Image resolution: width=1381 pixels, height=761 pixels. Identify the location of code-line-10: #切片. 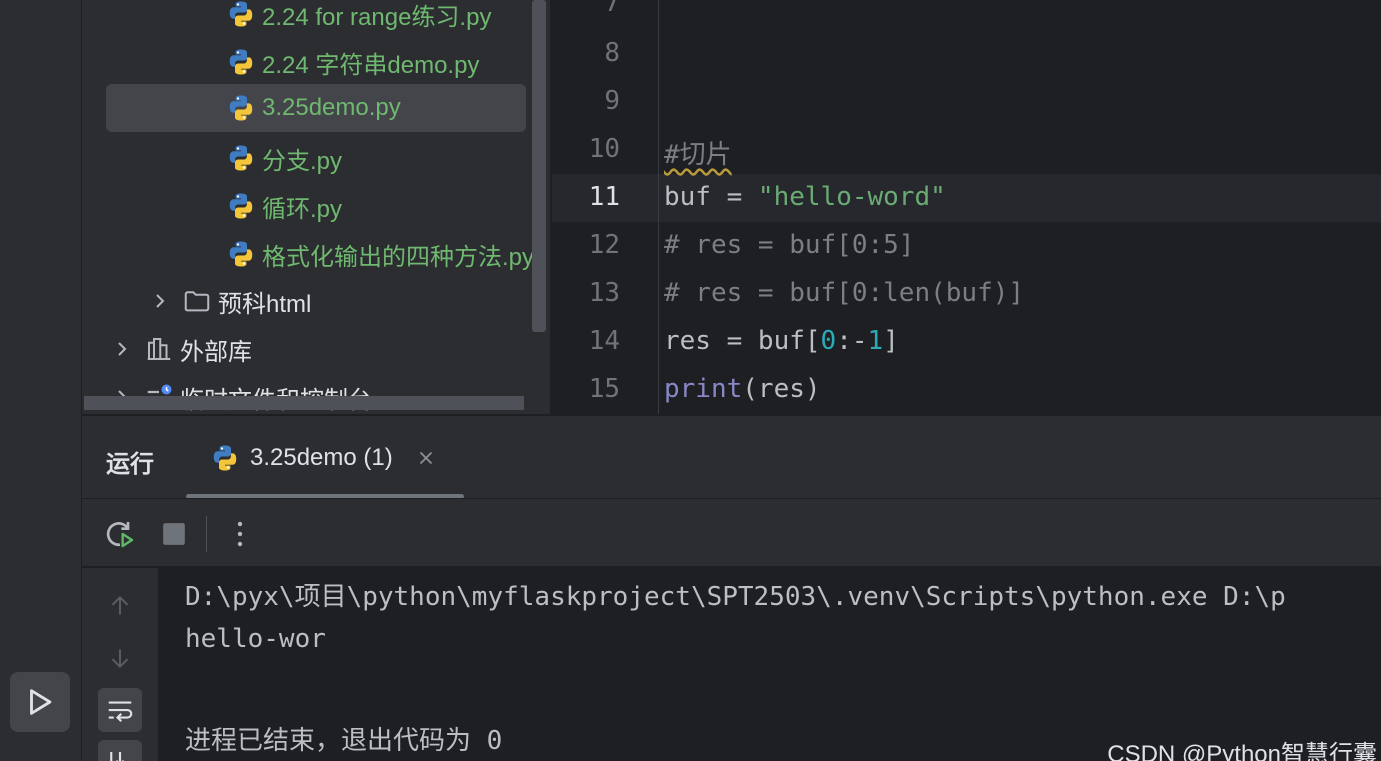
(698, 152).